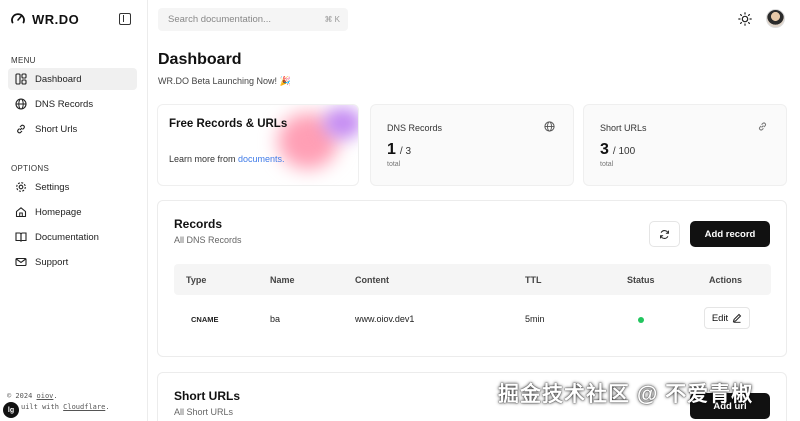 The width and height of the screenshot is (800, 421). Describe the element at coordinates (726, 280) in the screenshot. I see `column-header: Actions` at that location.